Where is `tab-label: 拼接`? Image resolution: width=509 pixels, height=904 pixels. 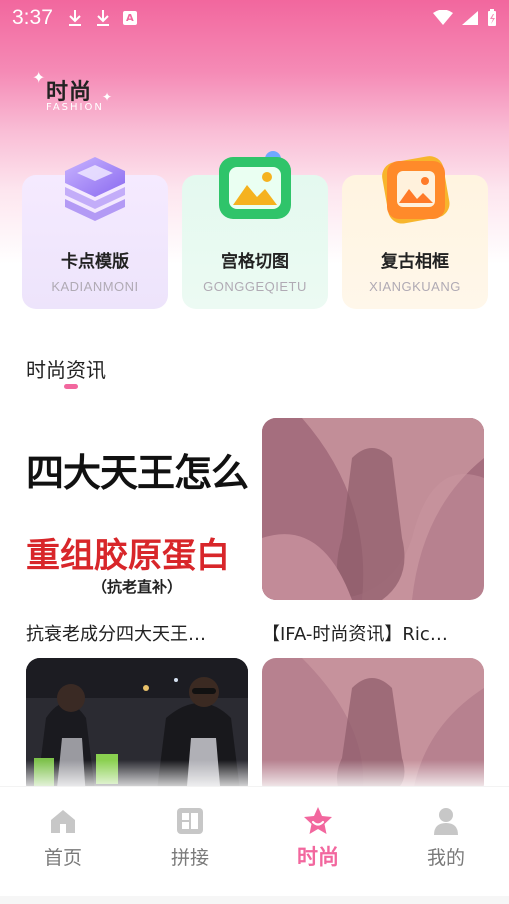 tab-label: 拼接 is located at coordinates (189, 858).